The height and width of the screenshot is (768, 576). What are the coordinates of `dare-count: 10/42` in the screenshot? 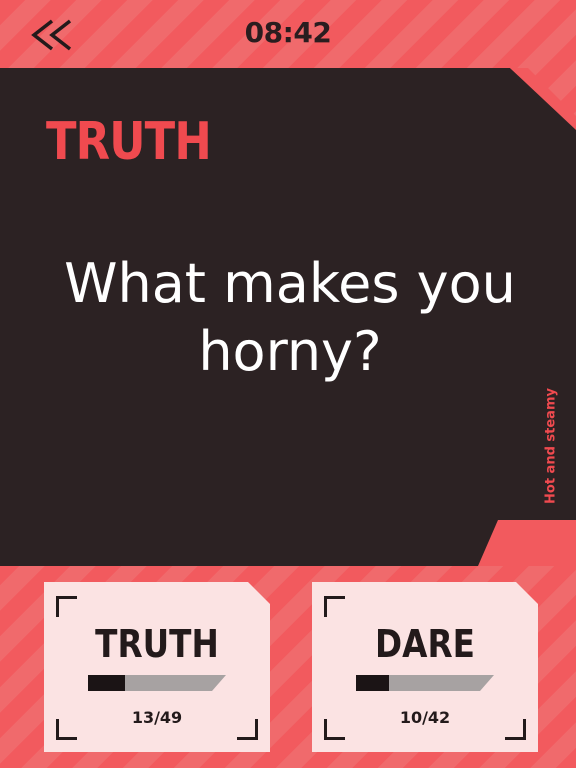 It's located at (425, 717).